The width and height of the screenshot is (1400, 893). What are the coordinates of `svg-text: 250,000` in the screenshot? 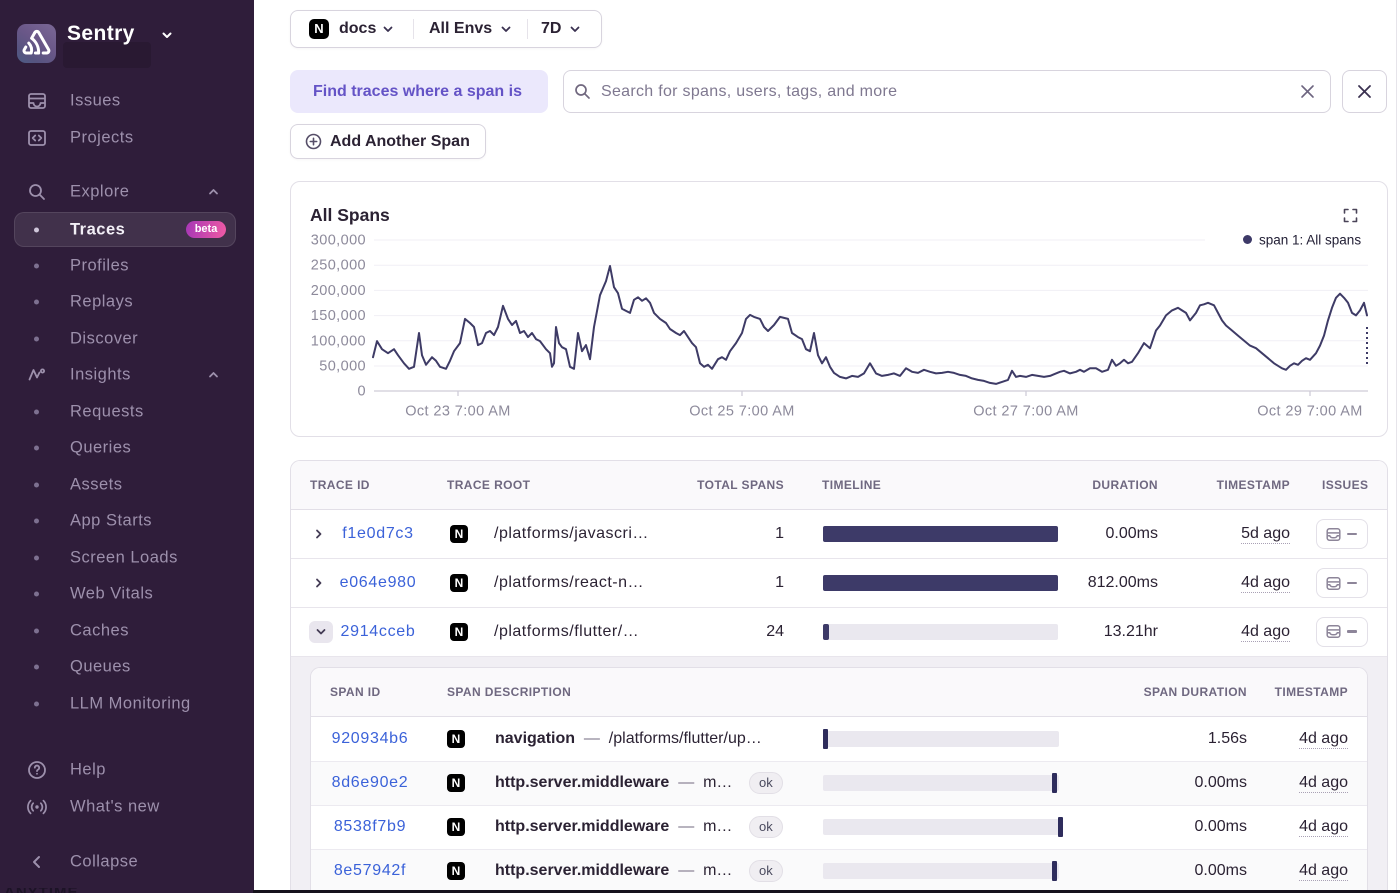 It's located at (338, 266).